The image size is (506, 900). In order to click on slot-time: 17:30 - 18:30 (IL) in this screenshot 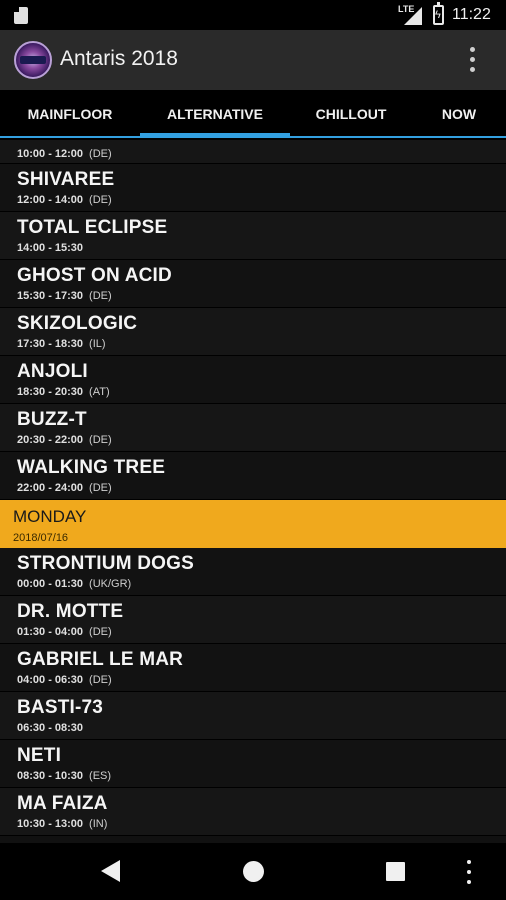, I will do `click(61, 344)`.